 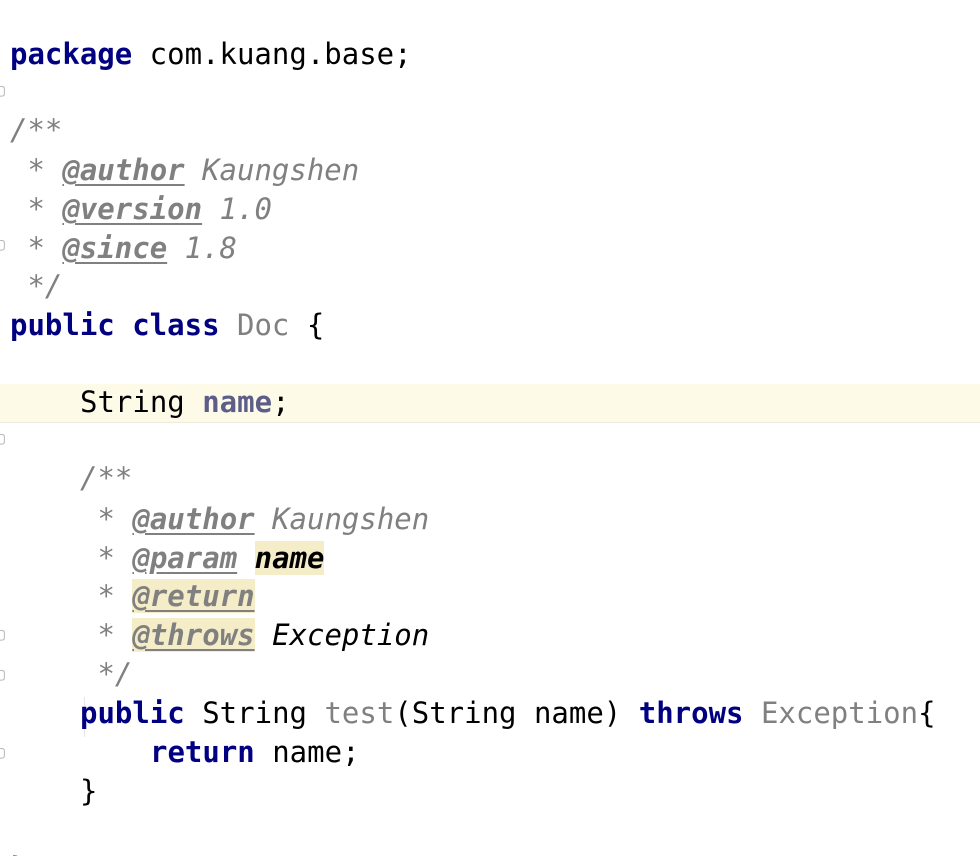 What do you see at coordinates (307, 325) in the screenshot?
I see `class-open-brace: {` at bounding box center [307, 325].